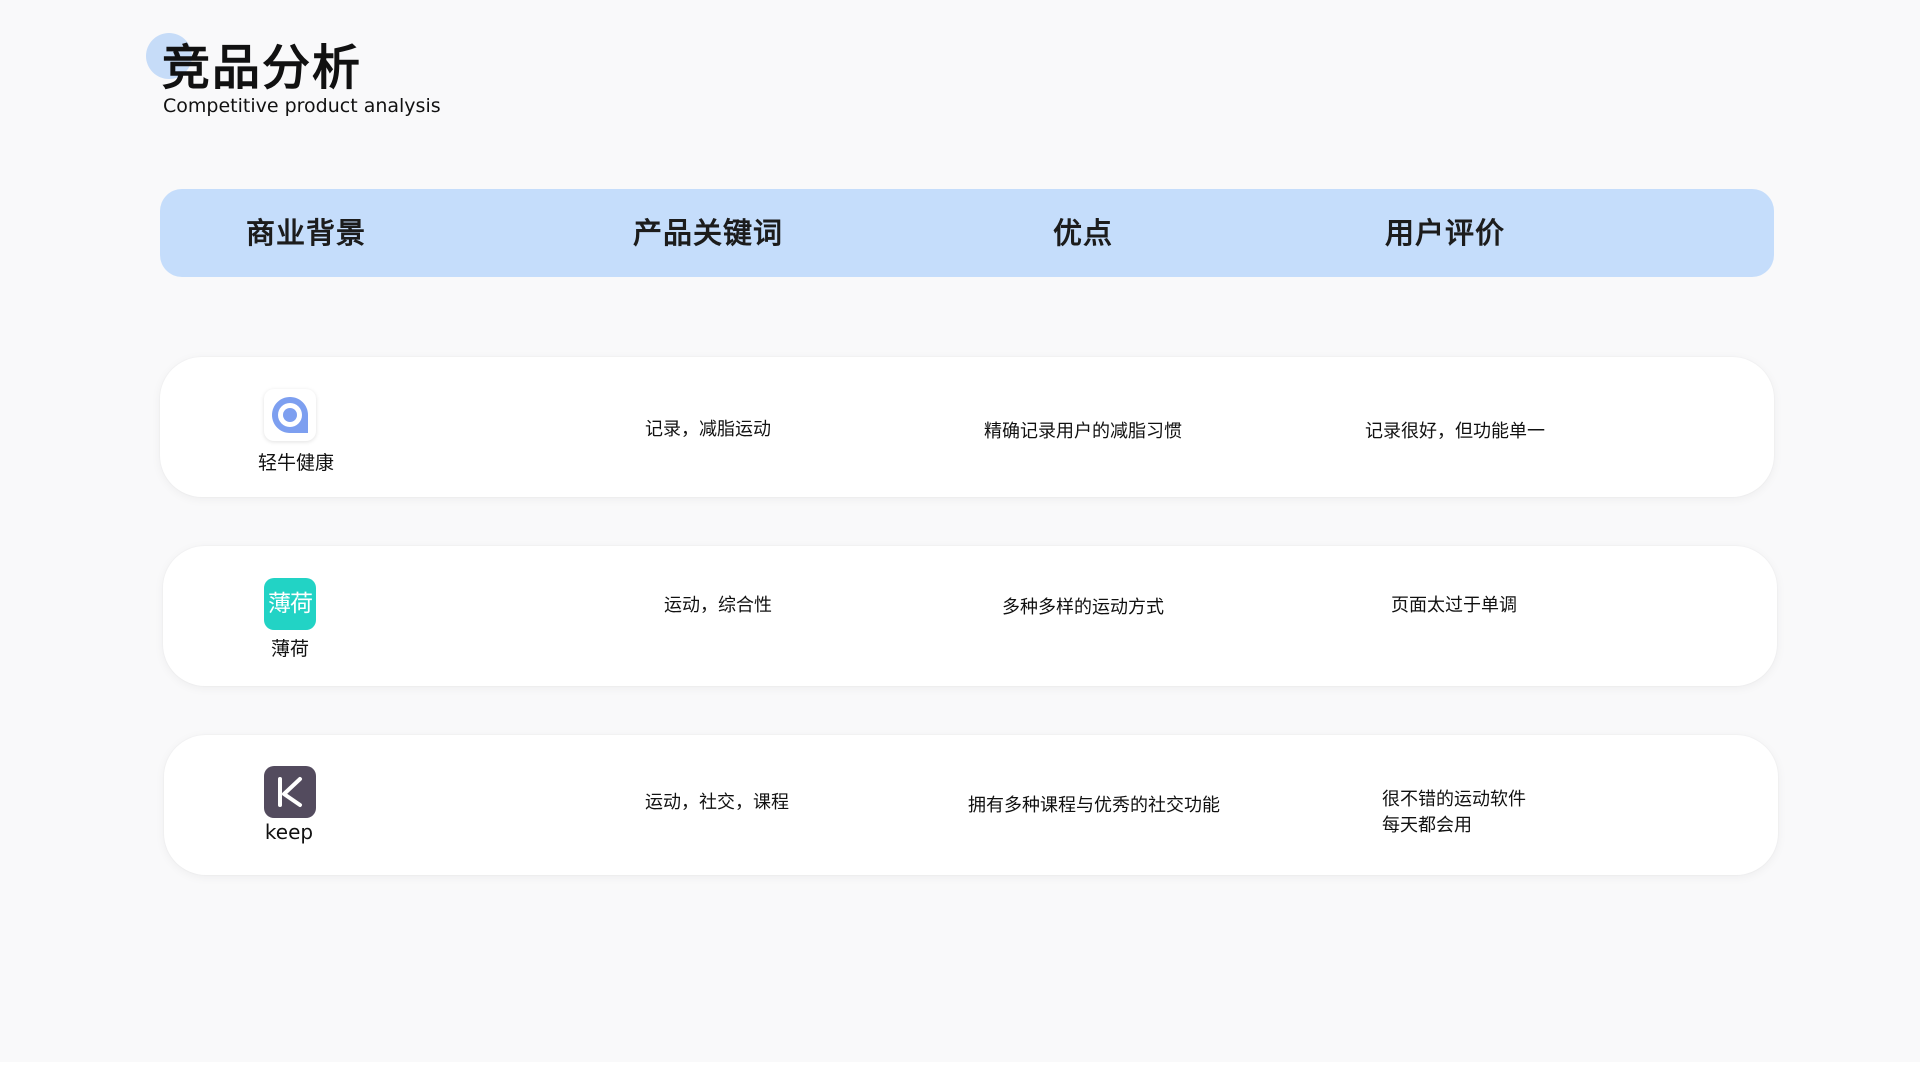 Image resolution: width=1920 pixels, height=1092 pixels. What do you see at coordinates (1454, 605) in the screenshot?
I see `row-review: 页面太过于单调` at bounding box center [1454, 605].